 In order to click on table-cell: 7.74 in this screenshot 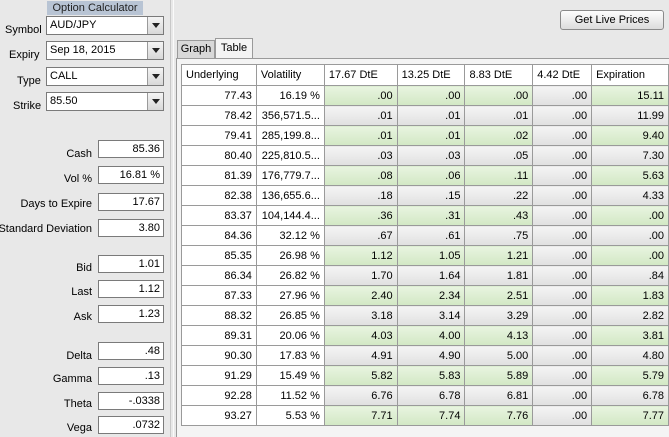, I will do `click(431, 415)`.